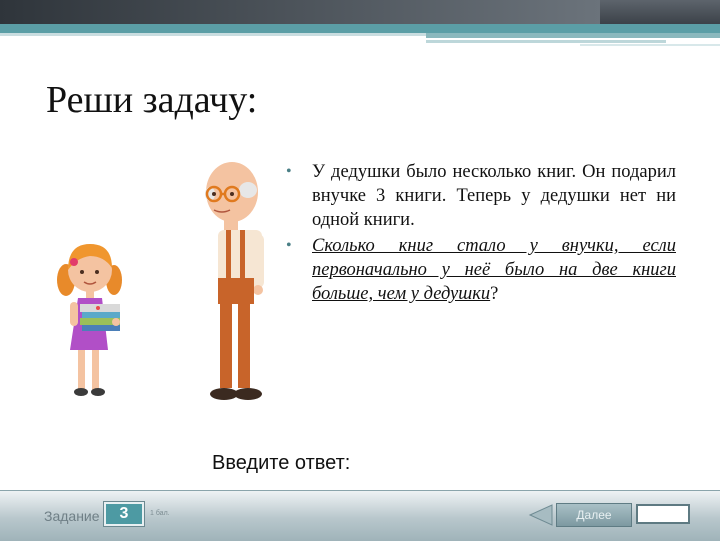 The image size is (720, 541). Describe the element at coordinates (494, 294) in the screenshot. I see `question-mark: ?` at that location.